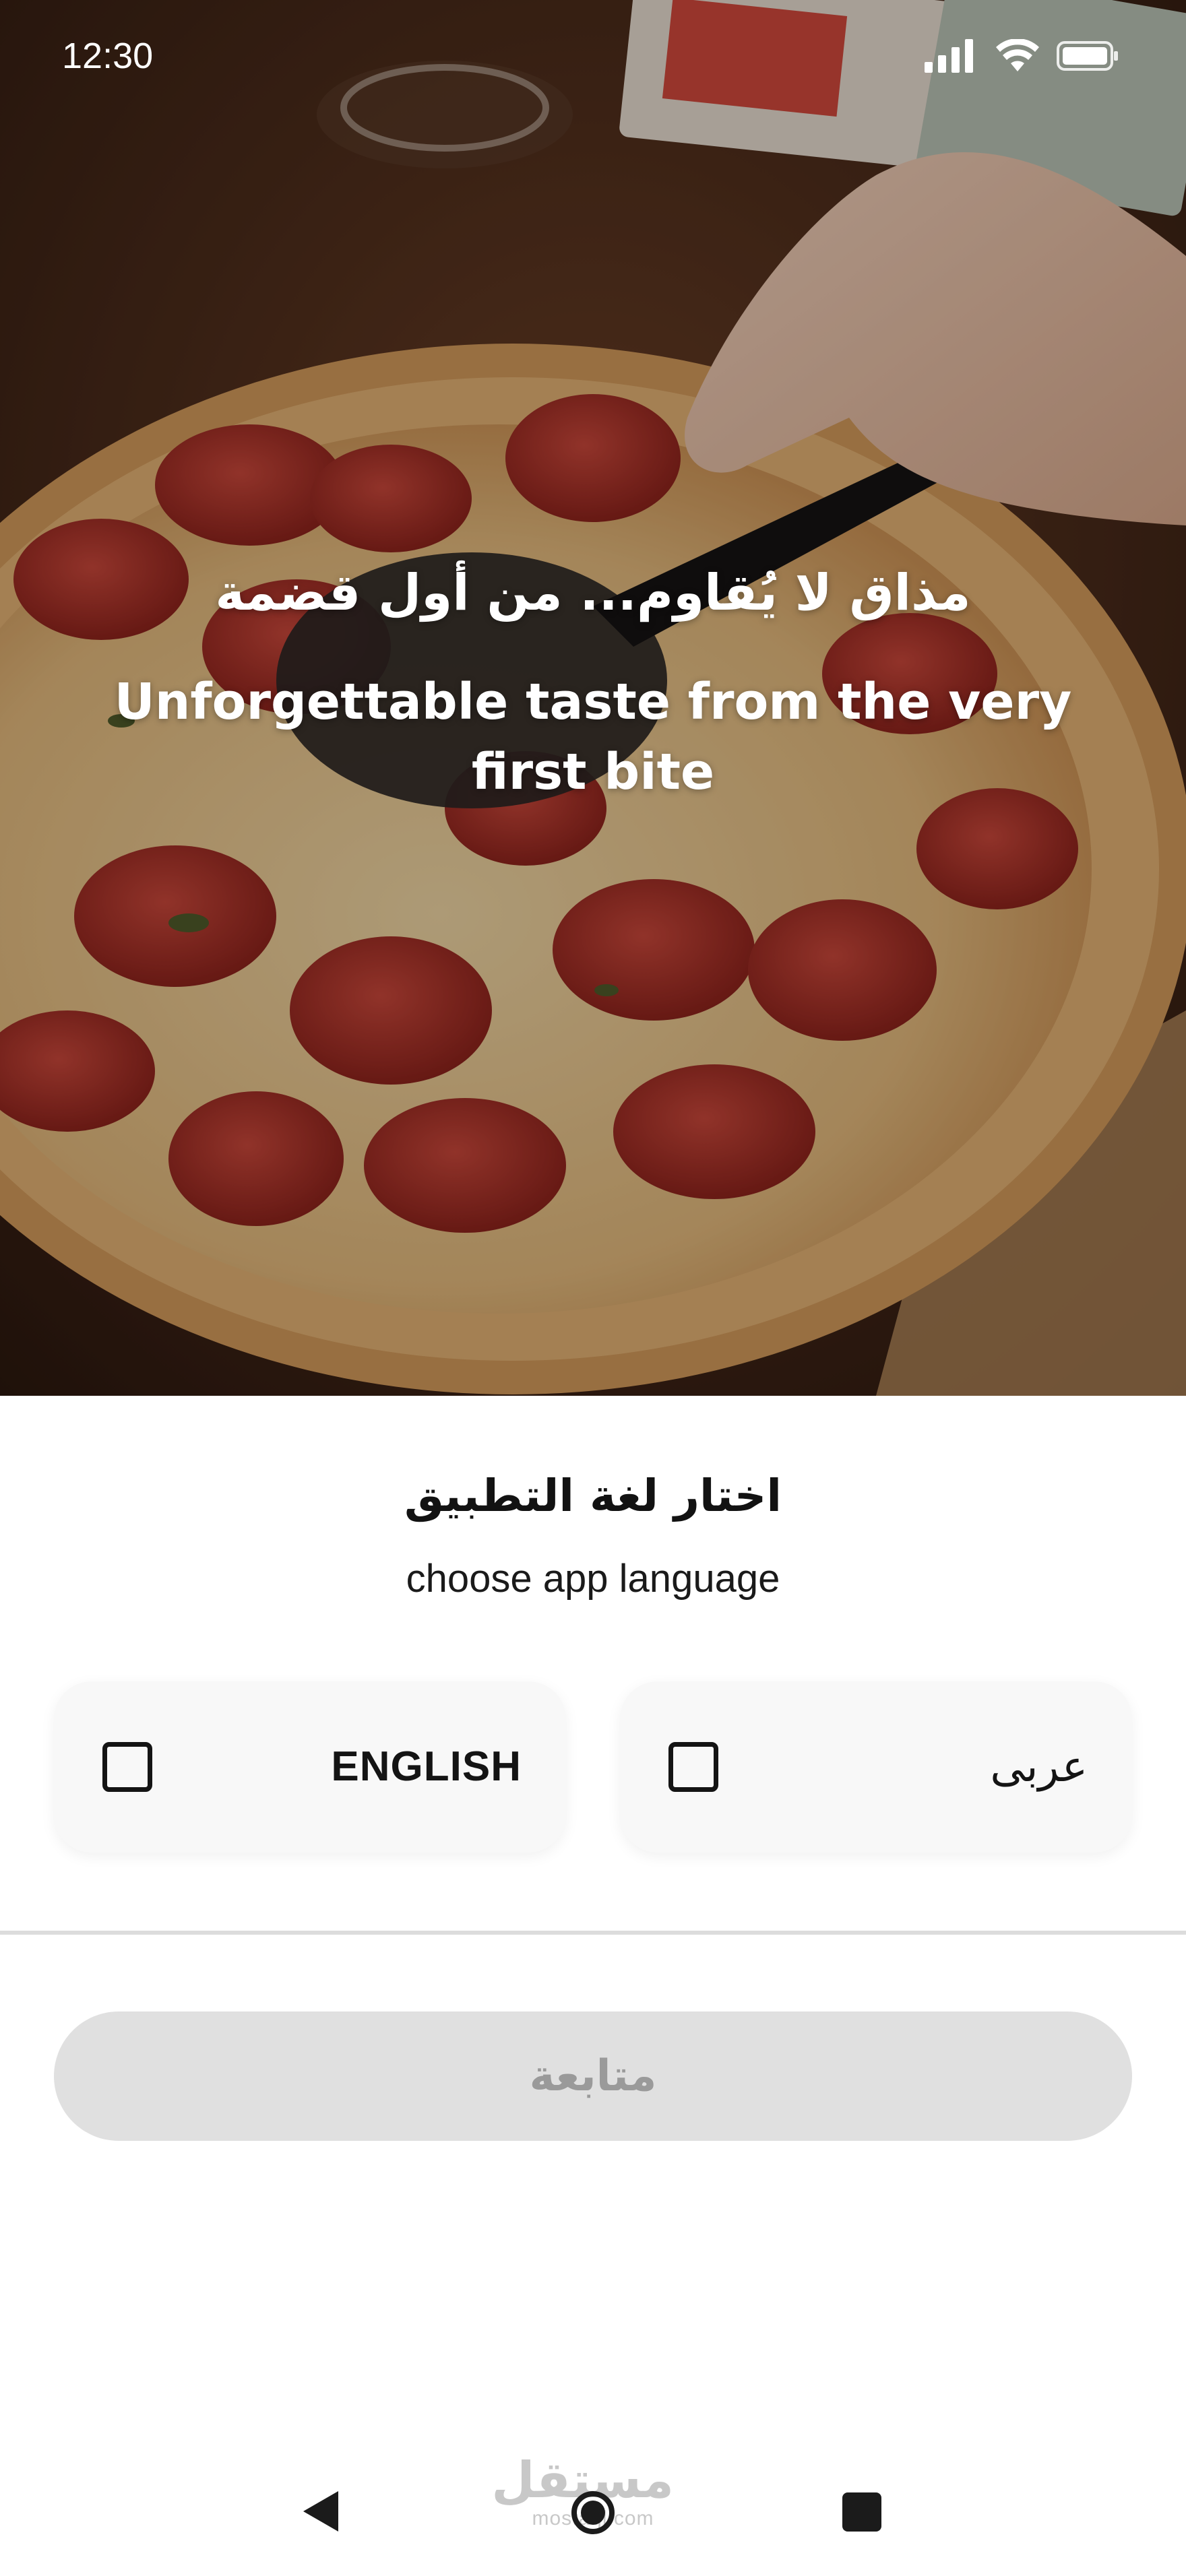  Describe the element at coordinates (861, 2512) in the screenshot. I see `recent-apps-icon` at that location.